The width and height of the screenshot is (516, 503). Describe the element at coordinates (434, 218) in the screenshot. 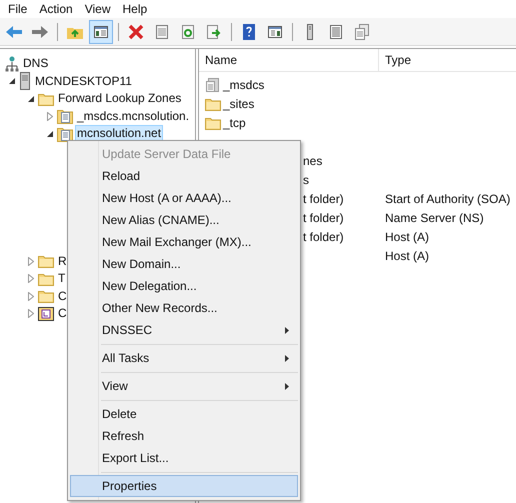

I see `type-cell-text: Name Server (NS)` at that location.